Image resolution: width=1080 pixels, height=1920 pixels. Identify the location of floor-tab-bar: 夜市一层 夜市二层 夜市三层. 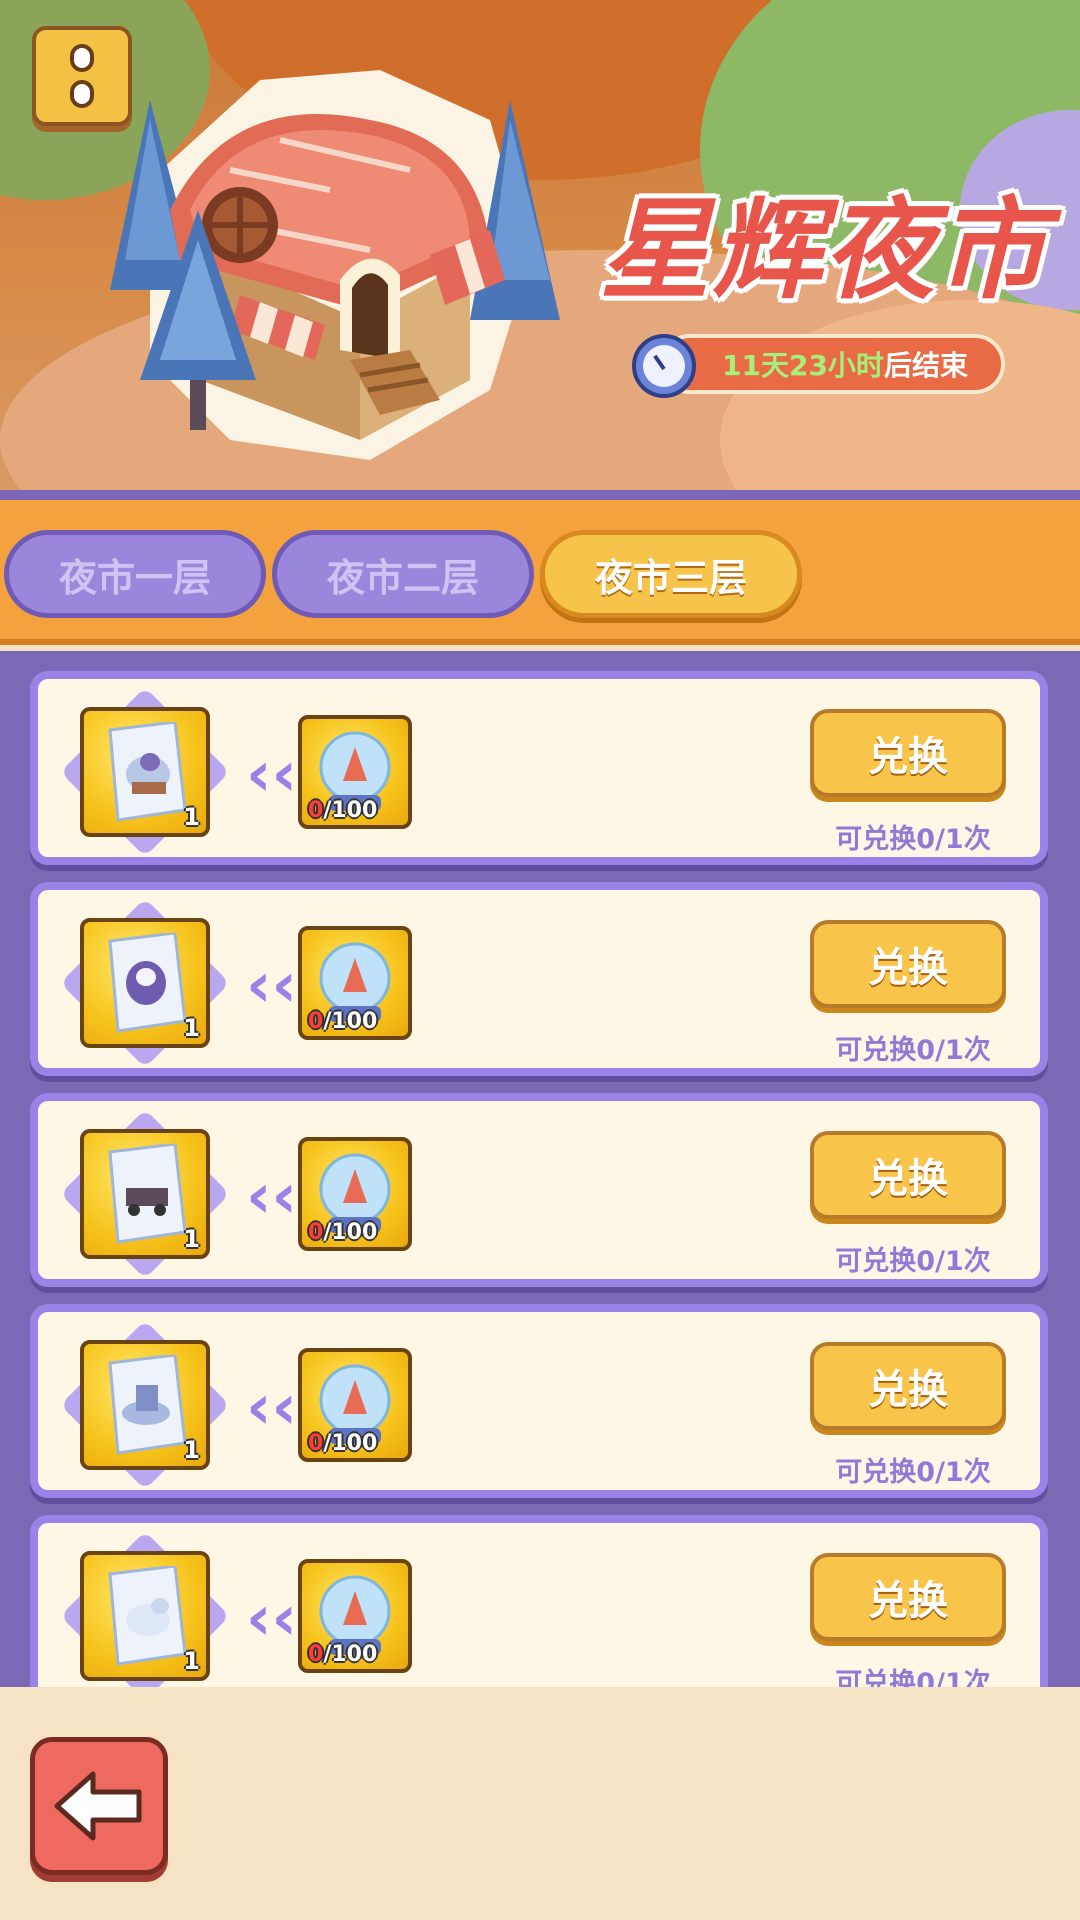
(540, 567).